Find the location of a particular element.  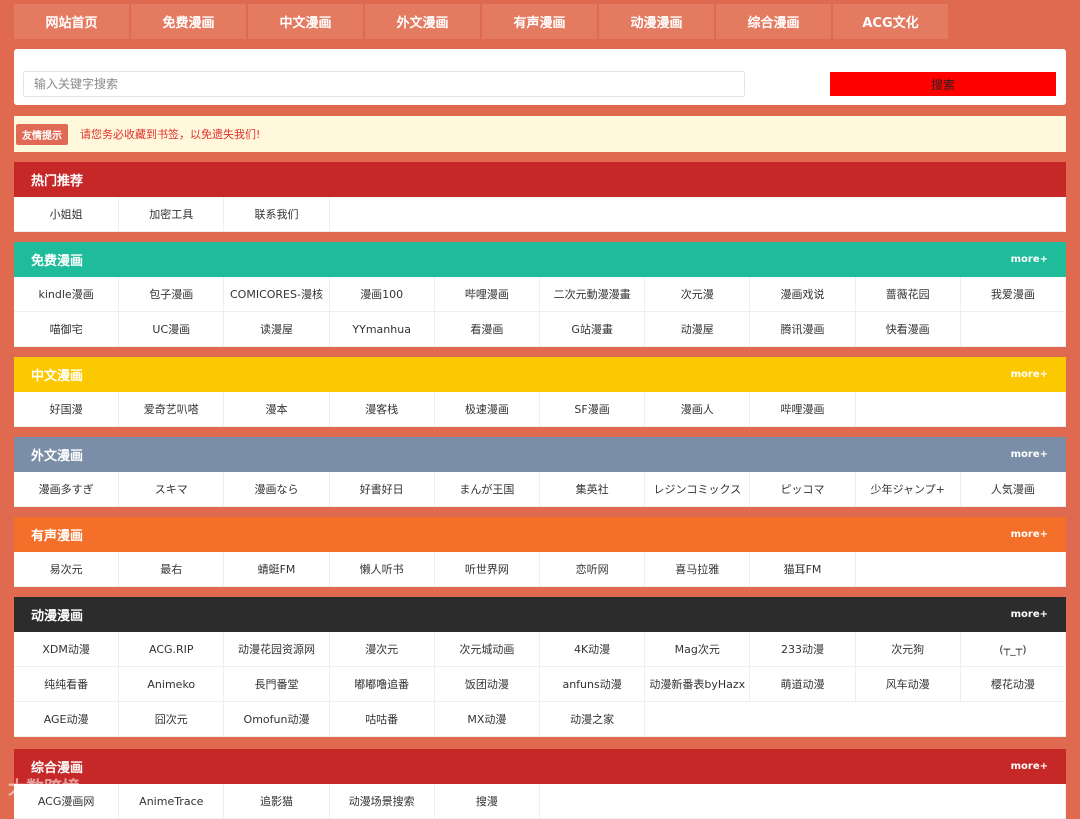

link-item: 腾讯漫画 is located at coordinates (803, 329).